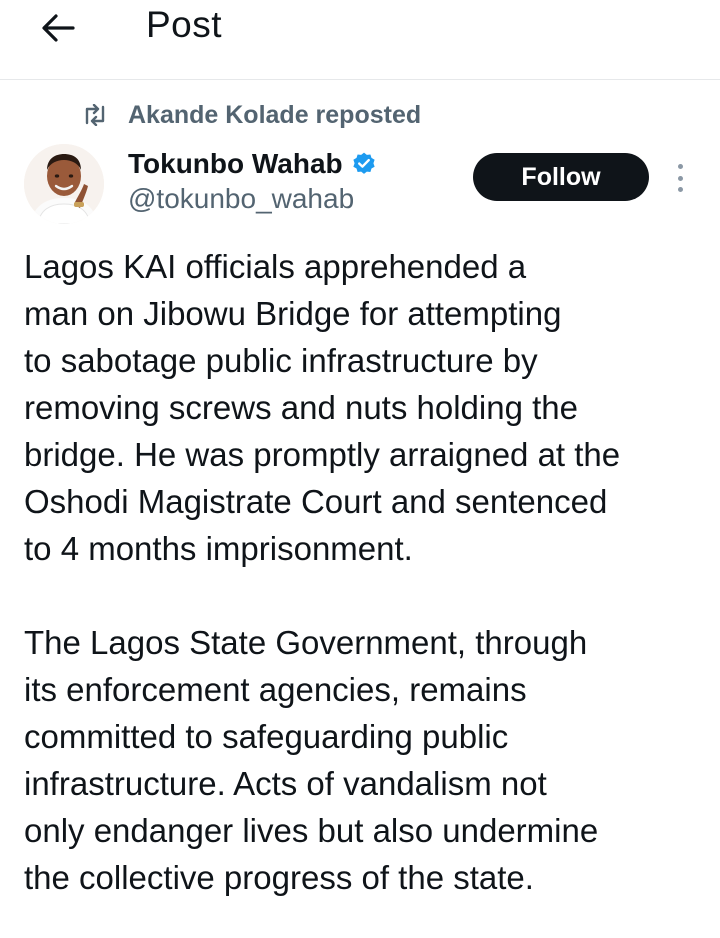 This screenshot has height=938, width=720. I want to click on page-title: Post, so click(184, 24).